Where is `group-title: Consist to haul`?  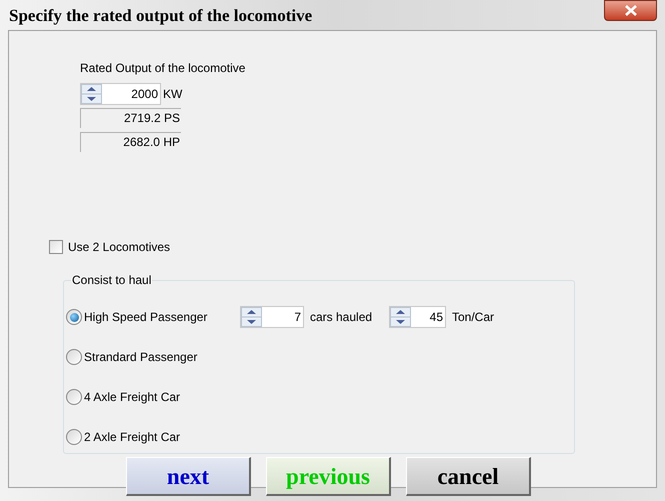
group-title: Consist to haul is located at coordinates (111, 280).